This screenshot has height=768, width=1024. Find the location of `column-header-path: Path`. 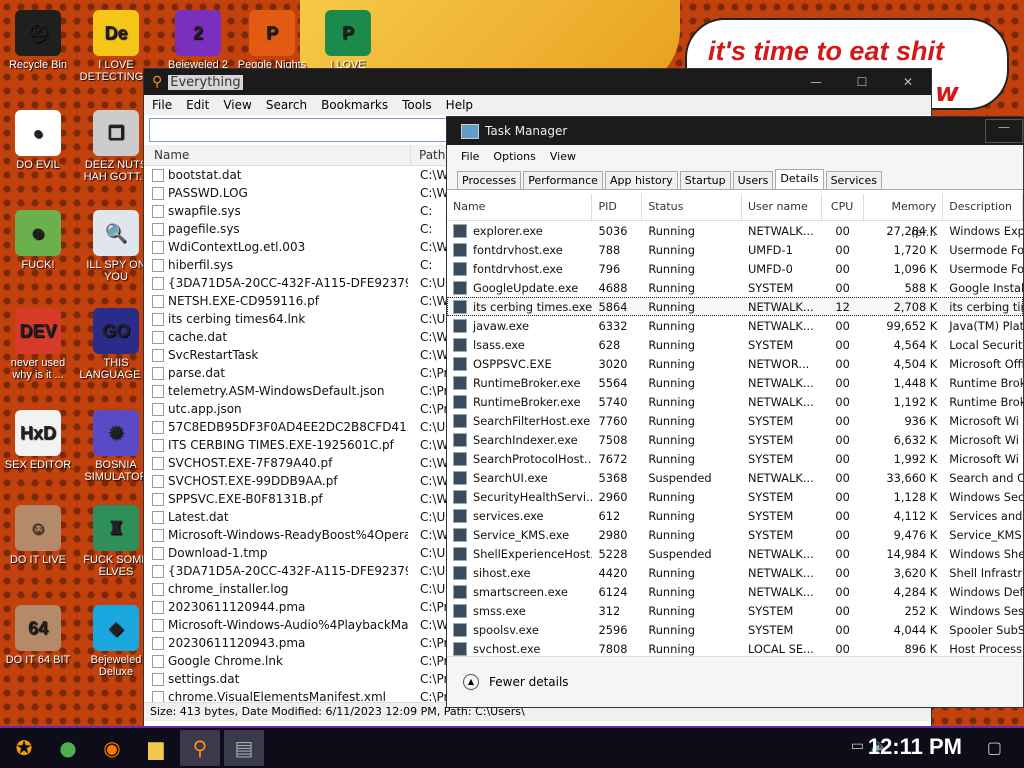

column-header-path: Path is located at coordinates (428, 155).